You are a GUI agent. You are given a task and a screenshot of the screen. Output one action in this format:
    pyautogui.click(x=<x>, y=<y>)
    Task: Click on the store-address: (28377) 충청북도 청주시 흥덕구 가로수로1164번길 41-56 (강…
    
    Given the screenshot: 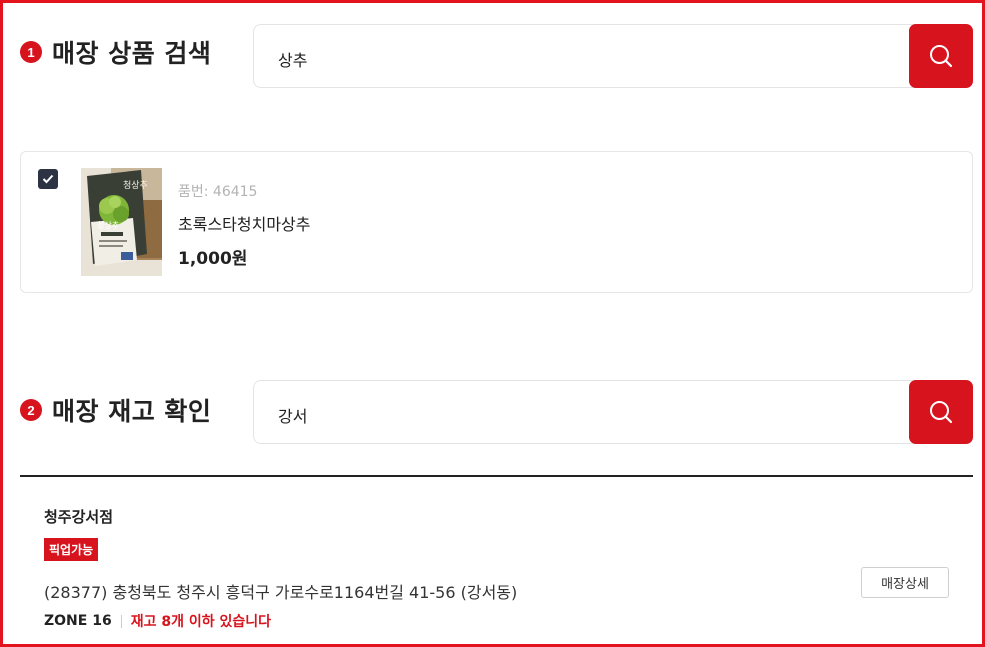 What is the action you would take?
    pyautogui.click(x=281, y=592)
    